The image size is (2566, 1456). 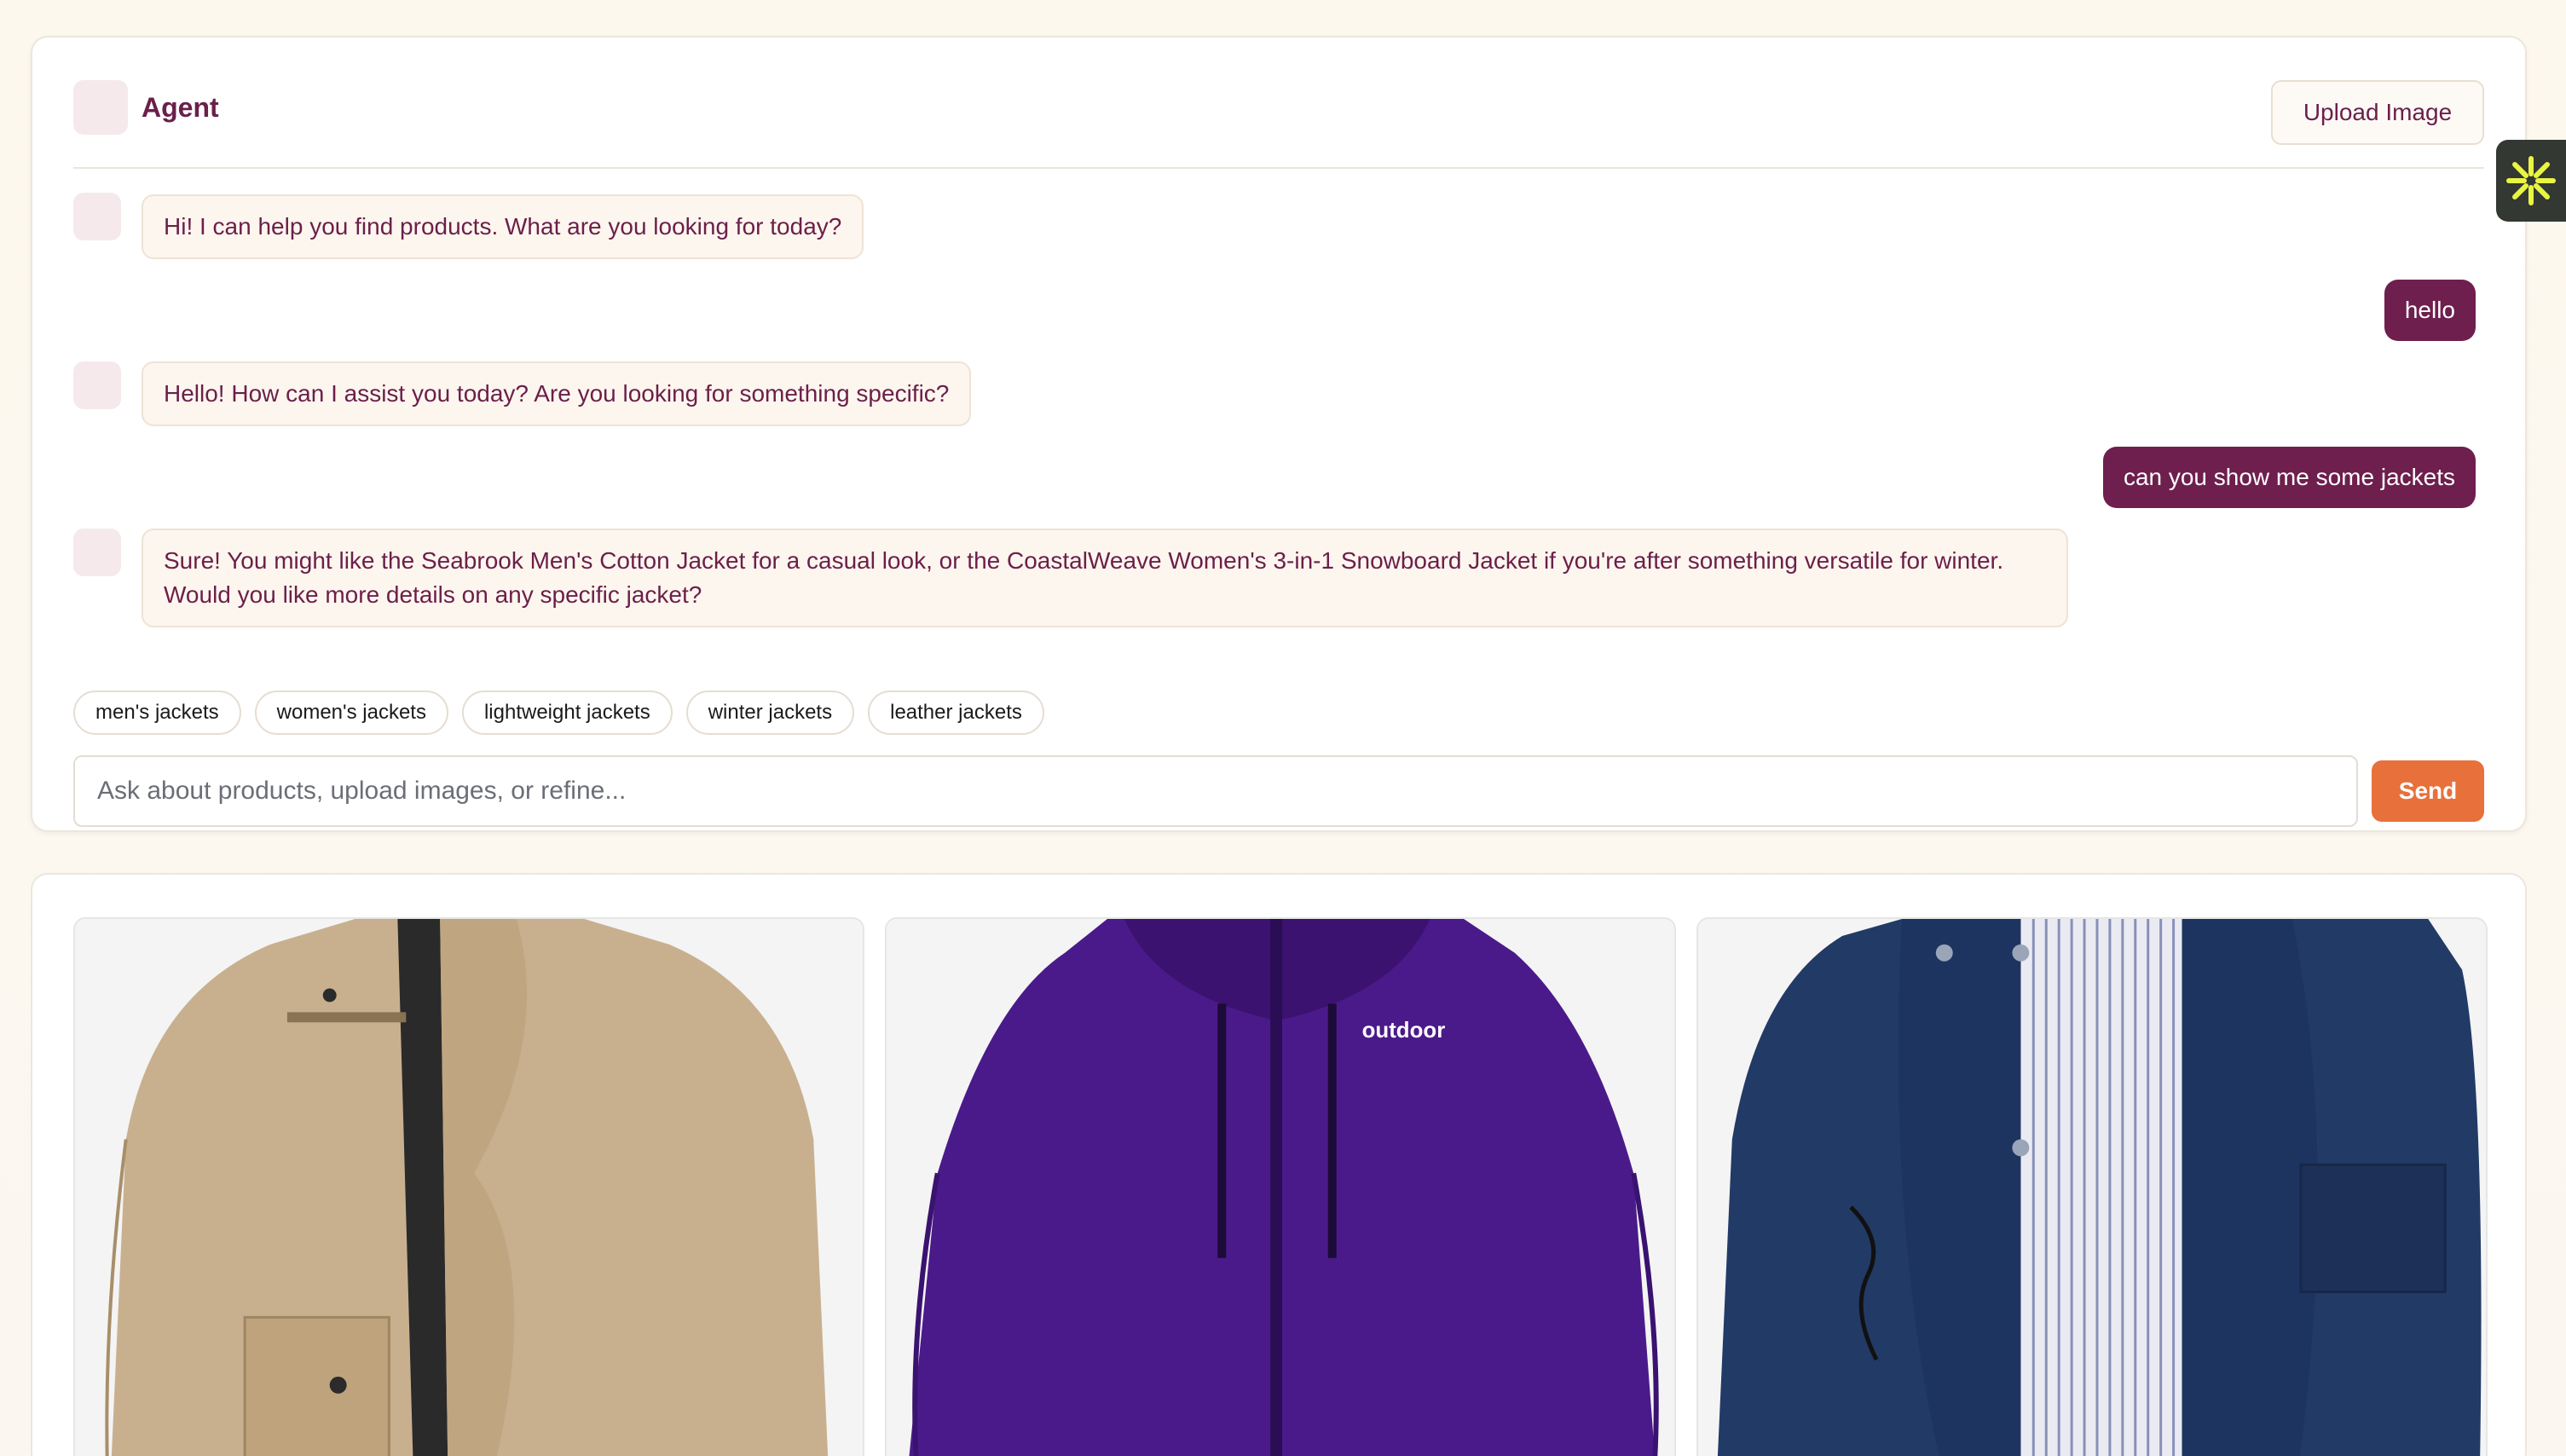 I want to click on khaki-cotton-jacket-image, so click(x=469, y=1187).